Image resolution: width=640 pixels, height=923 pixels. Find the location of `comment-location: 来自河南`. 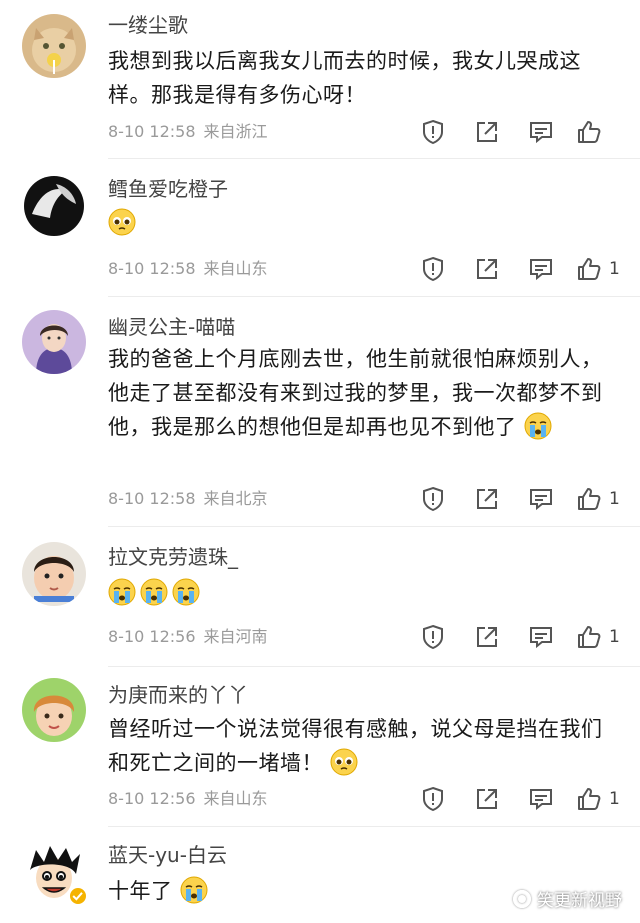

comment-location: 来自河南 is located at coordinates (235, 636).